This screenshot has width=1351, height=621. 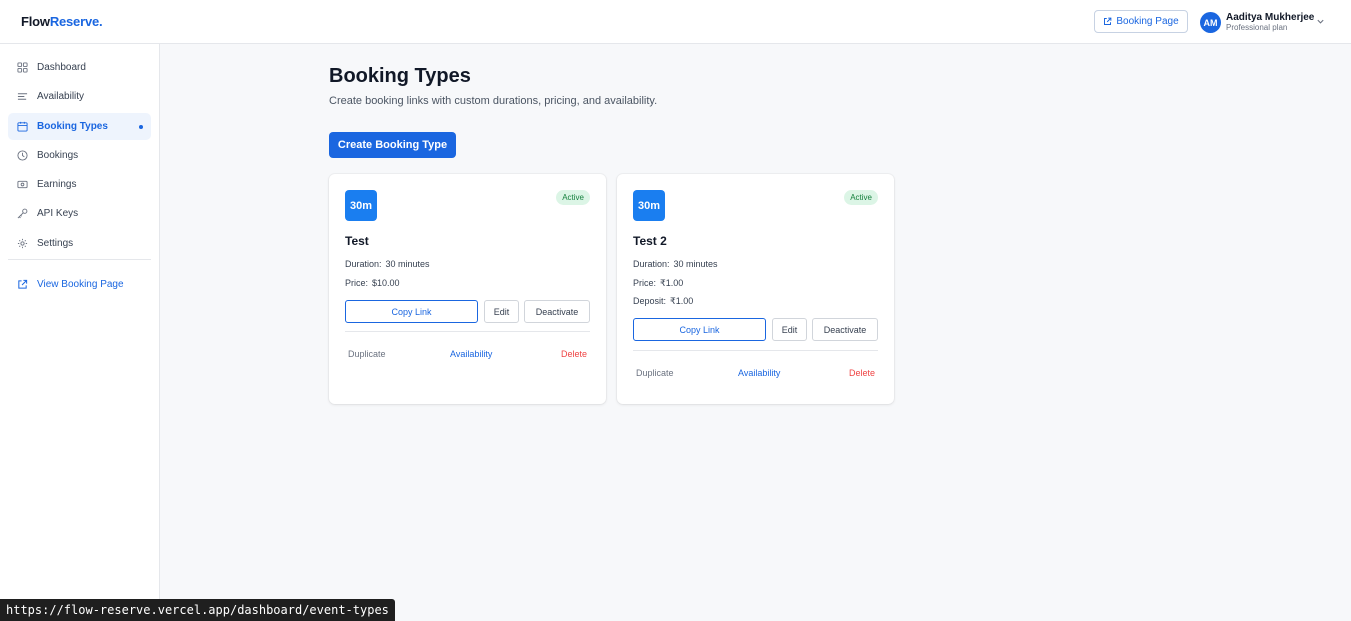 I want to click on sidebar-item-availability: Availability, so click(x=79, y=96).